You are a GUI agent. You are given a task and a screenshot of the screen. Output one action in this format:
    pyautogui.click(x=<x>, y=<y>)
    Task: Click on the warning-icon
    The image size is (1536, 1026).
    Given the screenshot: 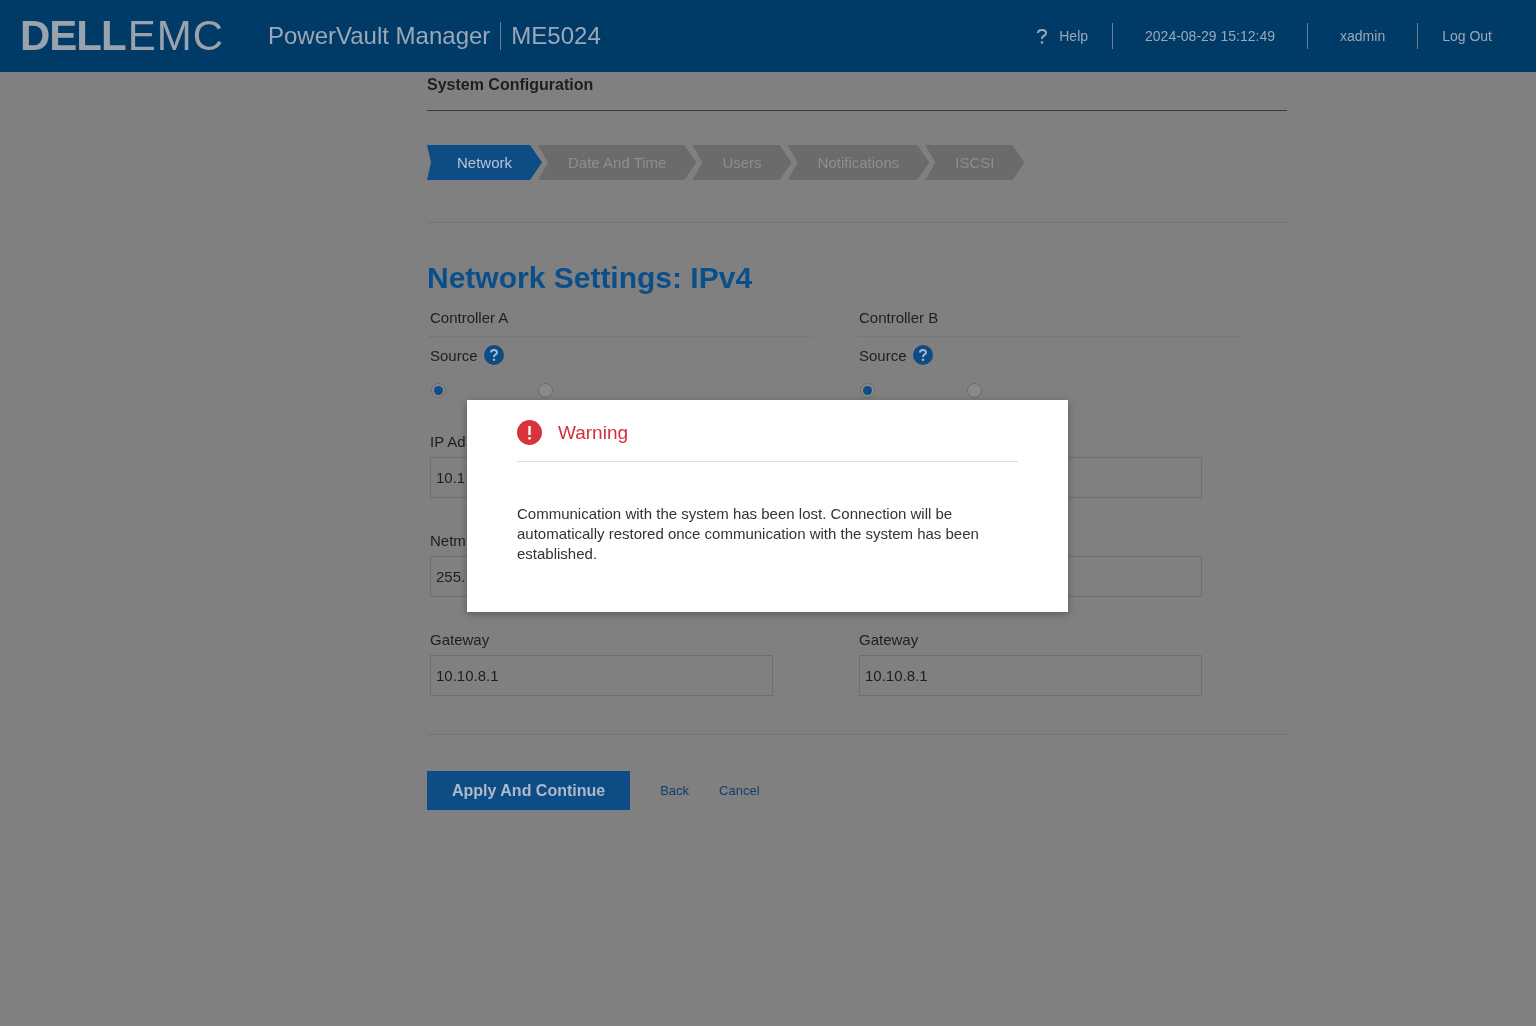 What is the action you would take?
    pyautogui.click(x=529, y=432)
    